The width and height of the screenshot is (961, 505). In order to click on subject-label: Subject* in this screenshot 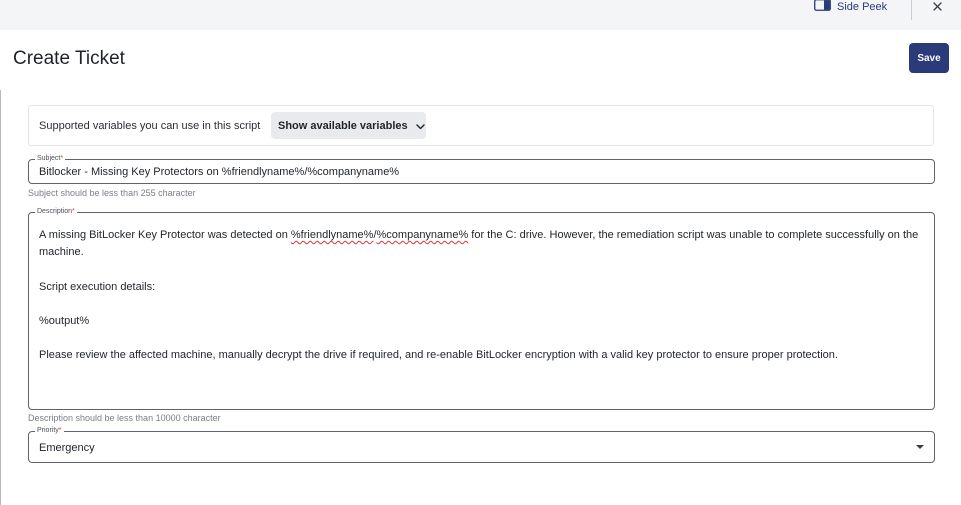, I will do `click(50, 159)`.